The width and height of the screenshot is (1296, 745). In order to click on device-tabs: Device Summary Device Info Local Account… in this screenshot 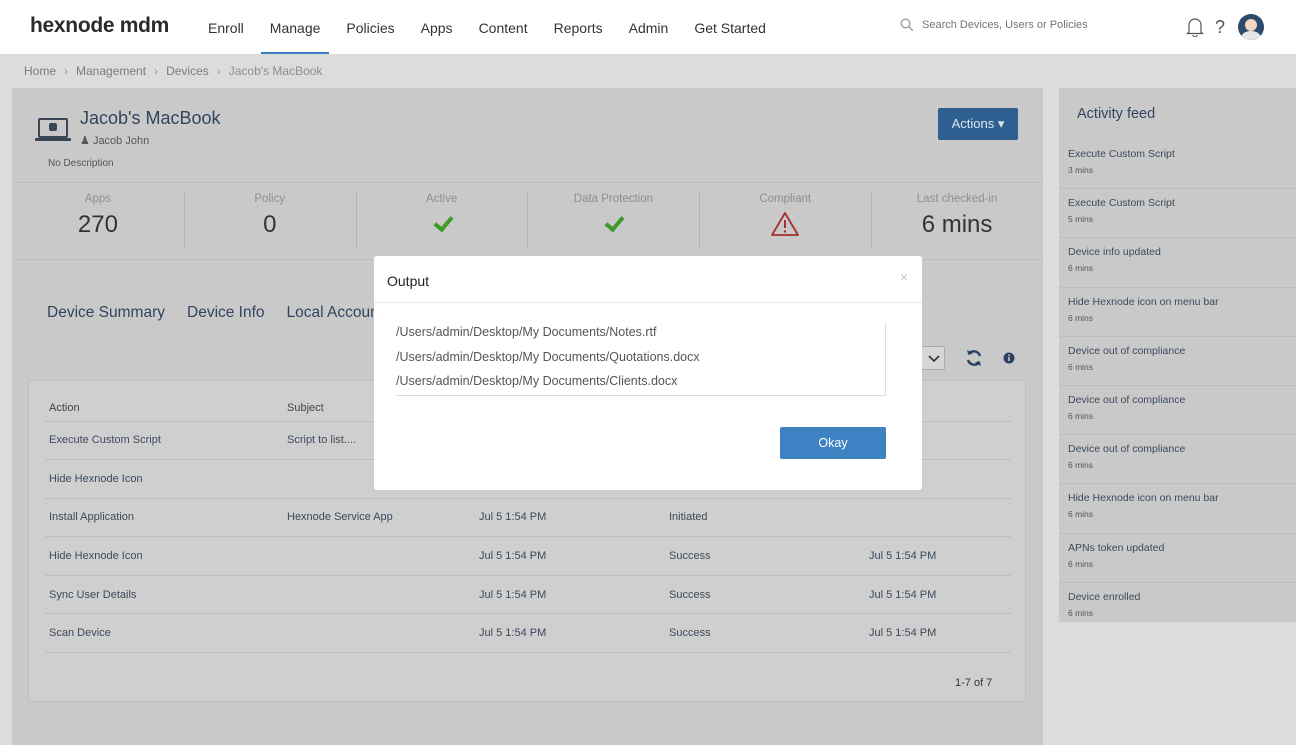, I will do `click(219, 313)`.